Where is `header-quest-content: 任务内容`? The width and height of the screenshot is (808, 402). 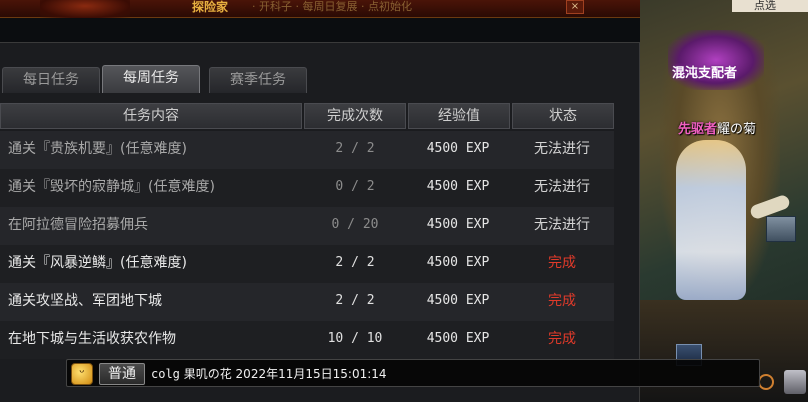 header-quest-content: 任务内容 is located at coordinates (151, 116).